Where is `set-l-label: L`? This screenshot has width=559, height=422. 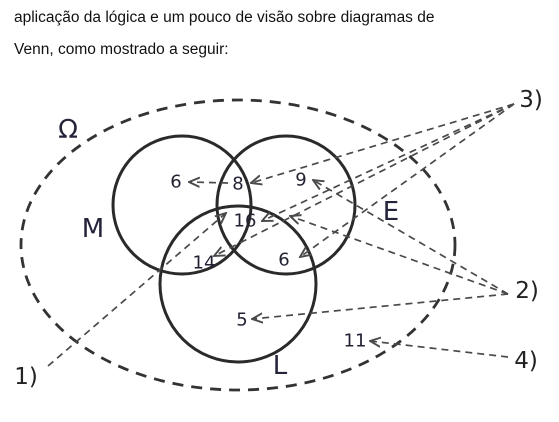
set-l-label: L is located at coordinates (280, 366).